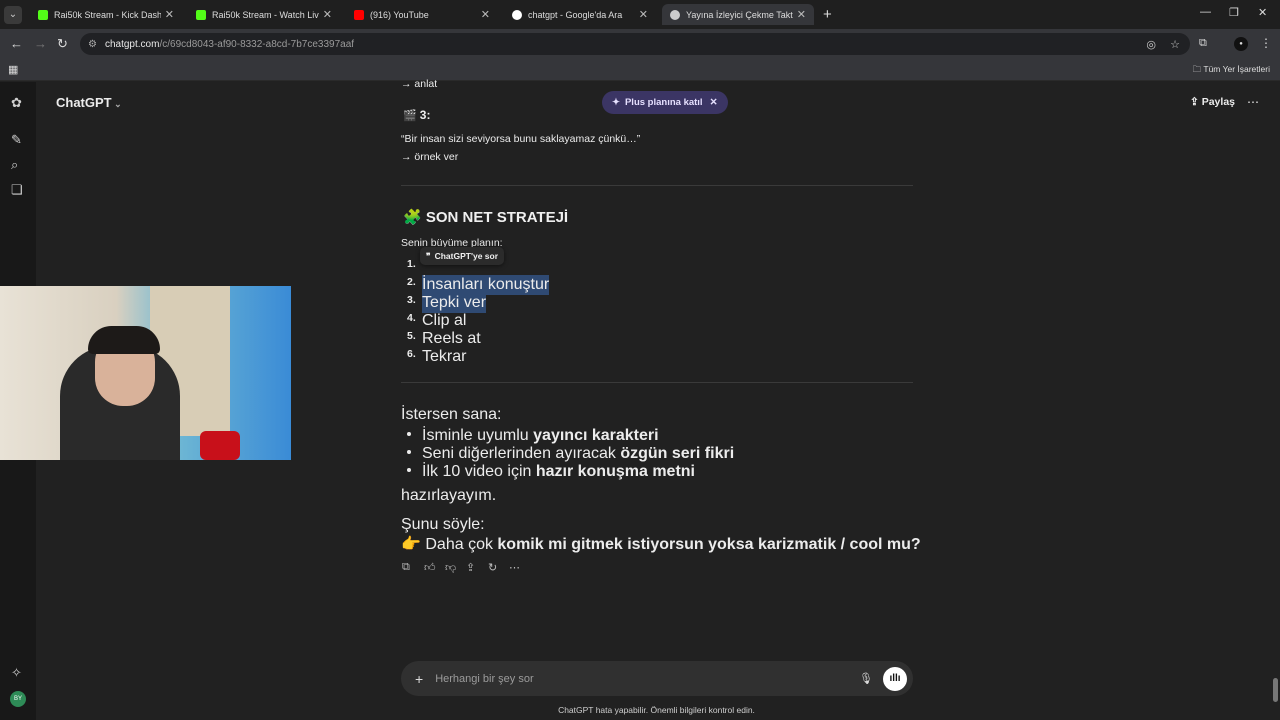  What do you see at coordinates (895, 678) in the screenshot?
I see `voice-mode-button: ıllı` at bounding box center [895, 678].